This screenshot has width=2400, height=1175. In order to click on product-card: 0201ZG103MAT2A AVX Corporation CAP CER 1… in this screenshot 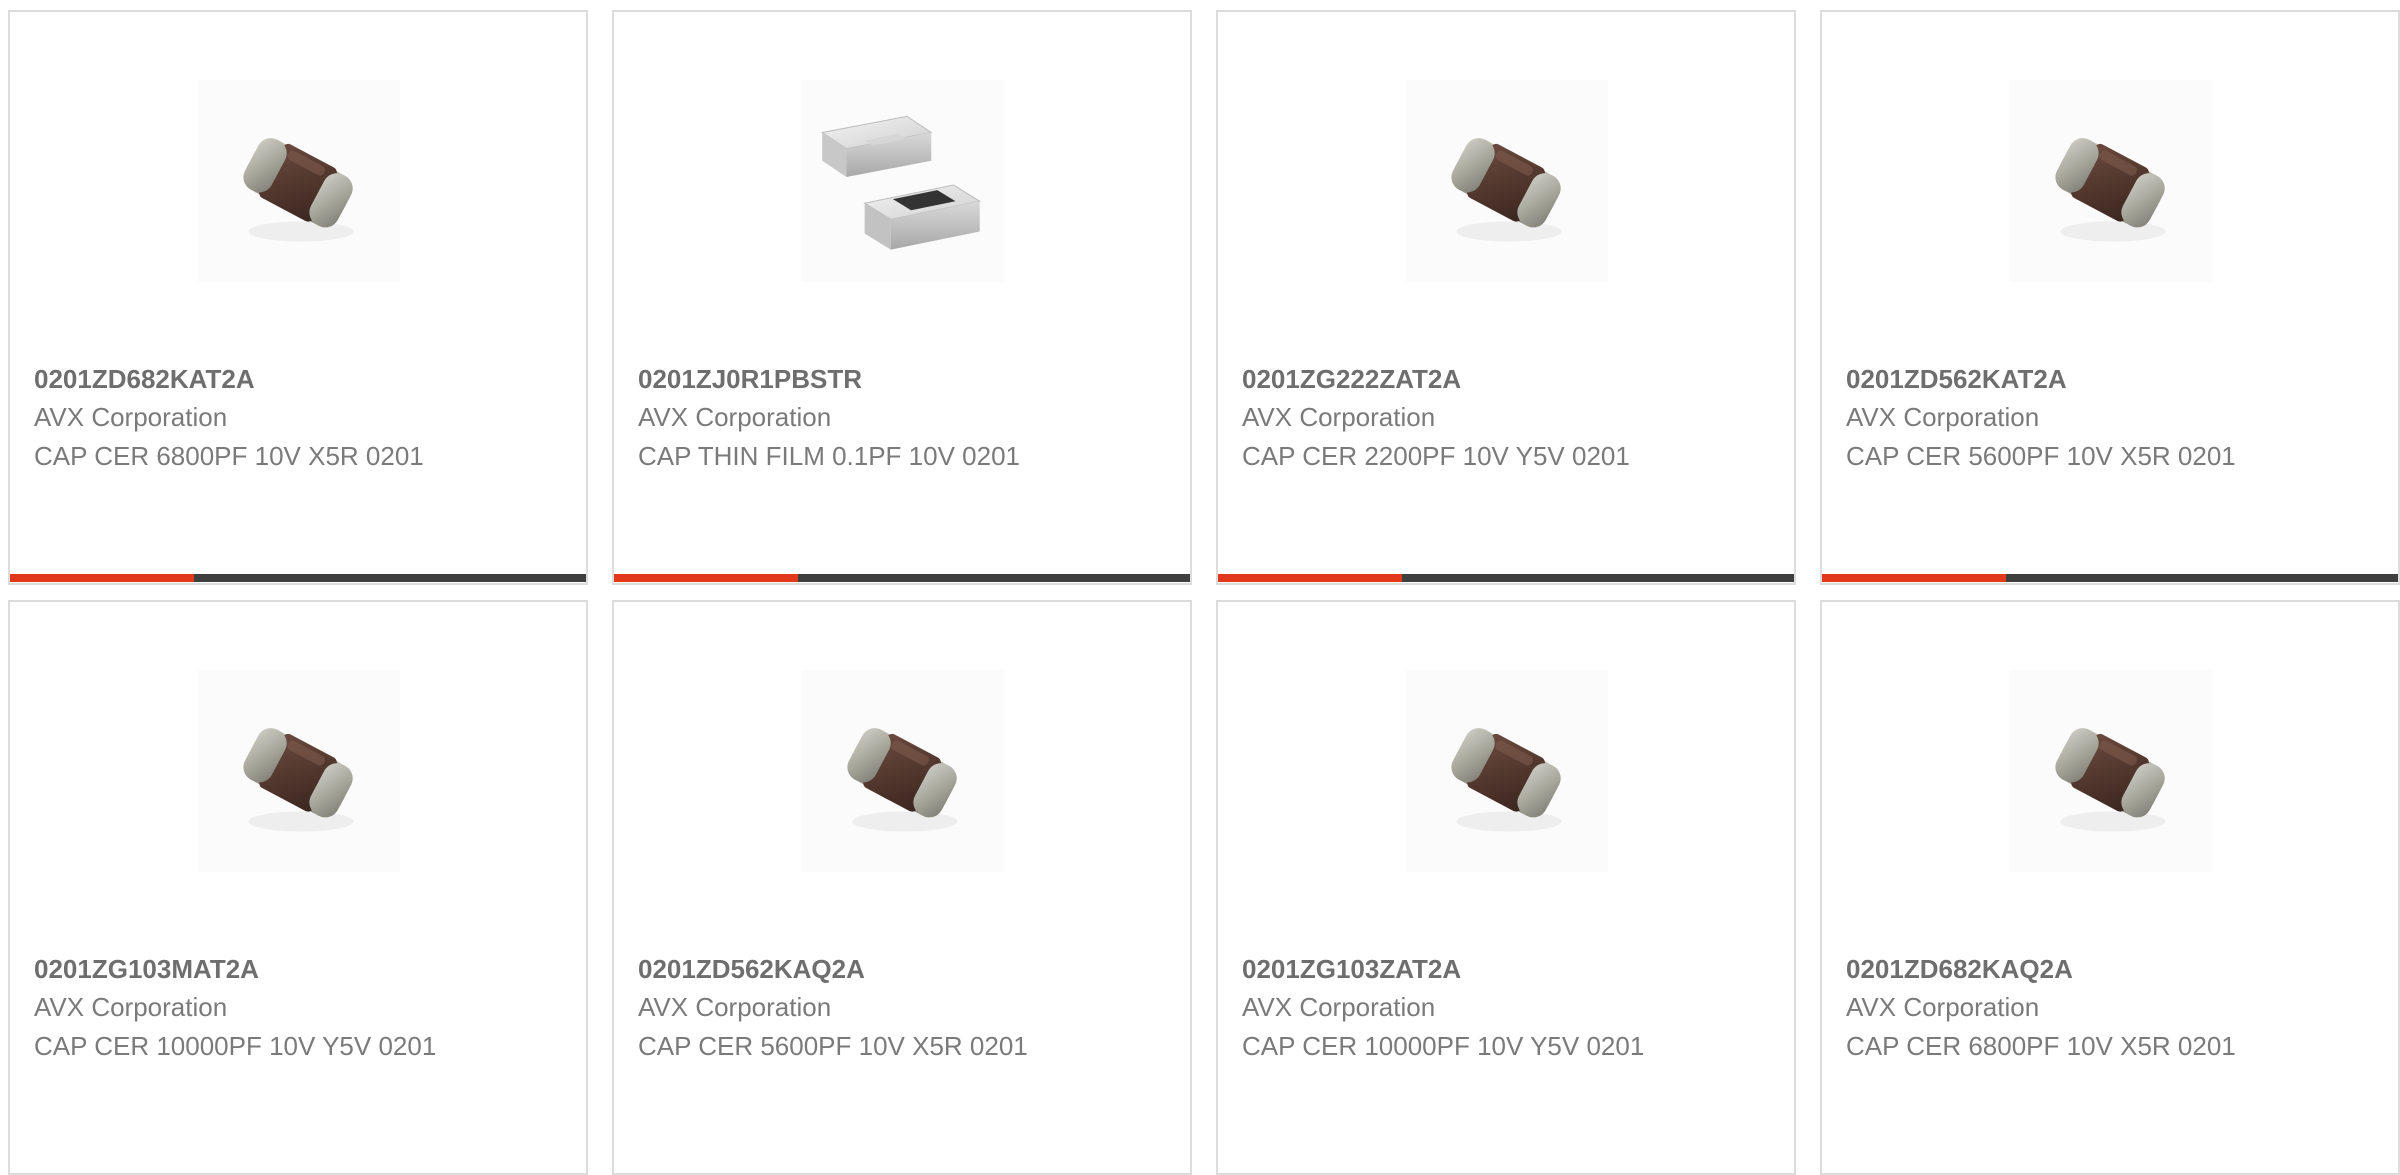, I will do `click(298, 887)`.